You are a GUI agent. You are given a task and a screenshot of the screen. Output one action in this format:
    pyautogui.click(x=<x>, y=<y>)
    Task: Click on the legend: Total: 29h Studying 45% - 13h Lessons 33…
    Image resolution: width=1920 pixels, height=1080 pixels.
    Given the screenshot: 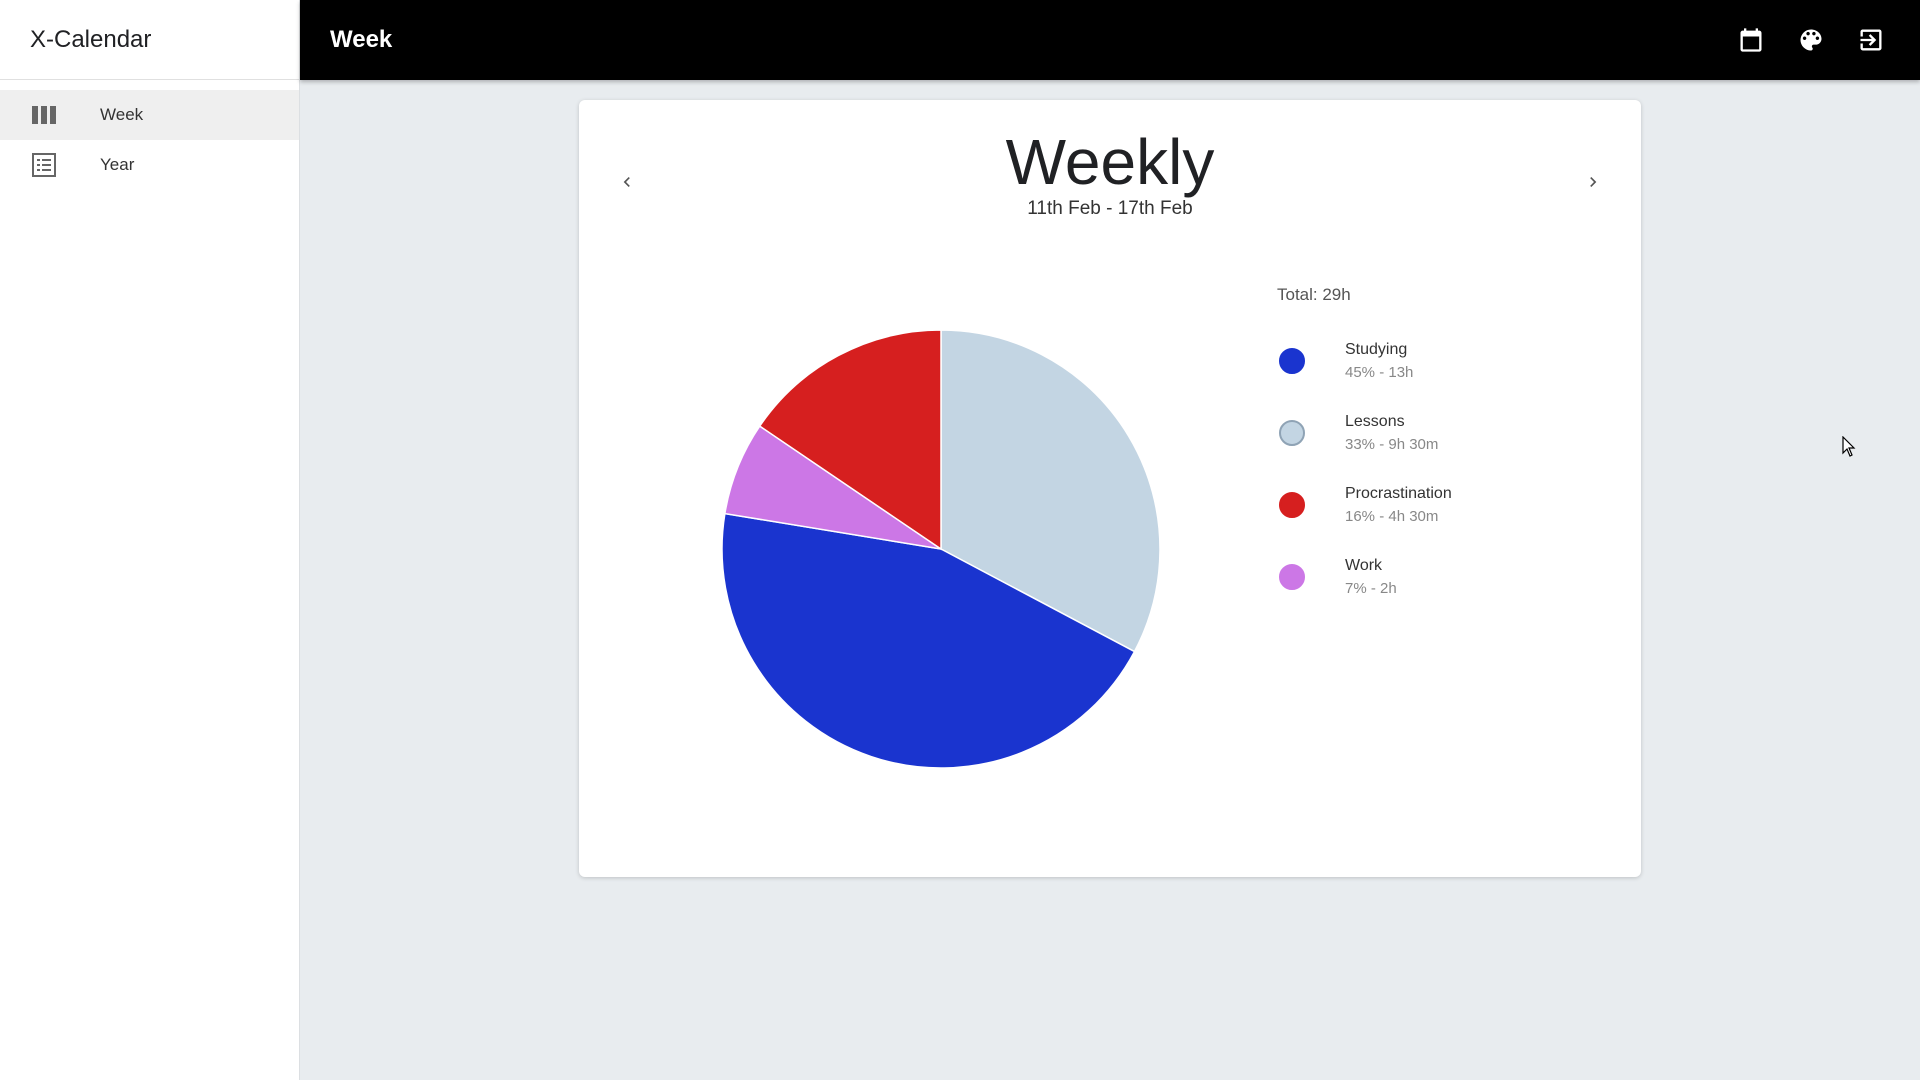 What is the action you would take?
    pyautogui.click(x=1364, y=454)
    